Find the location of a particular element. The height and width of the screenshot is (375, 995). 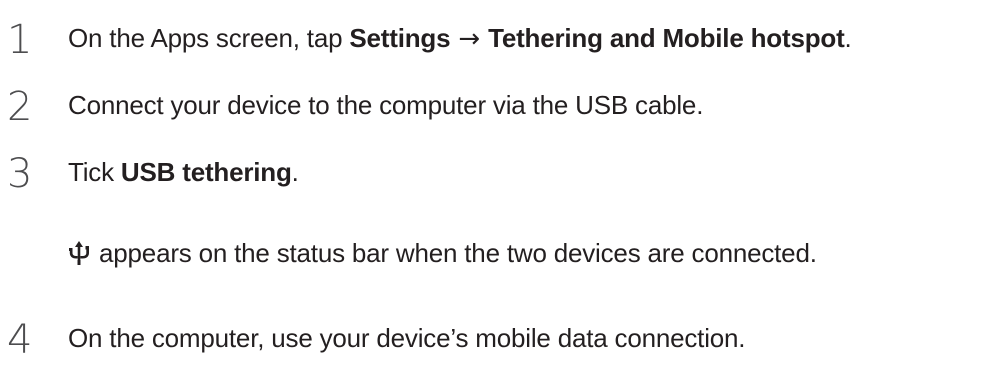

settings-label: Settings is located at coordinates (400, 38).